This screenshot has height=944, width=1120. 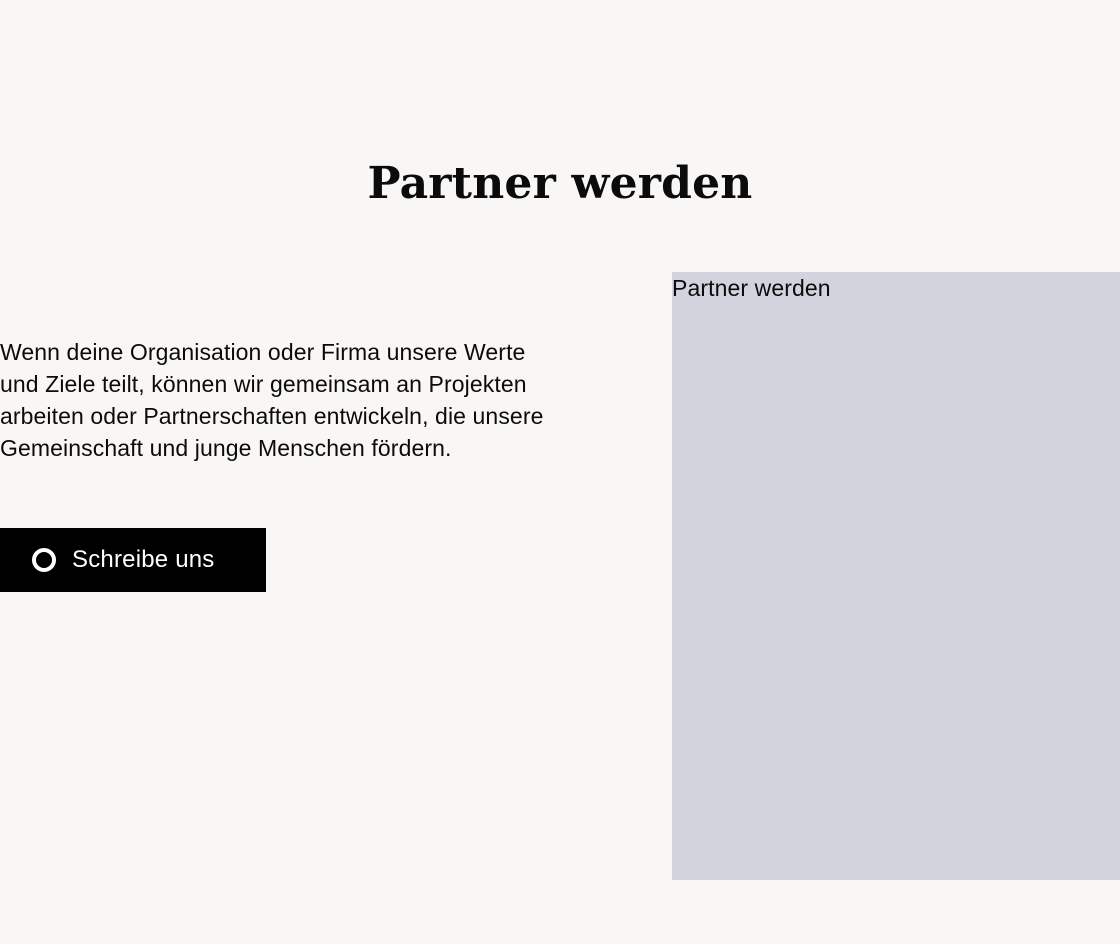 I want to click on page-title: Partner werden, so click(x=560, y=183).